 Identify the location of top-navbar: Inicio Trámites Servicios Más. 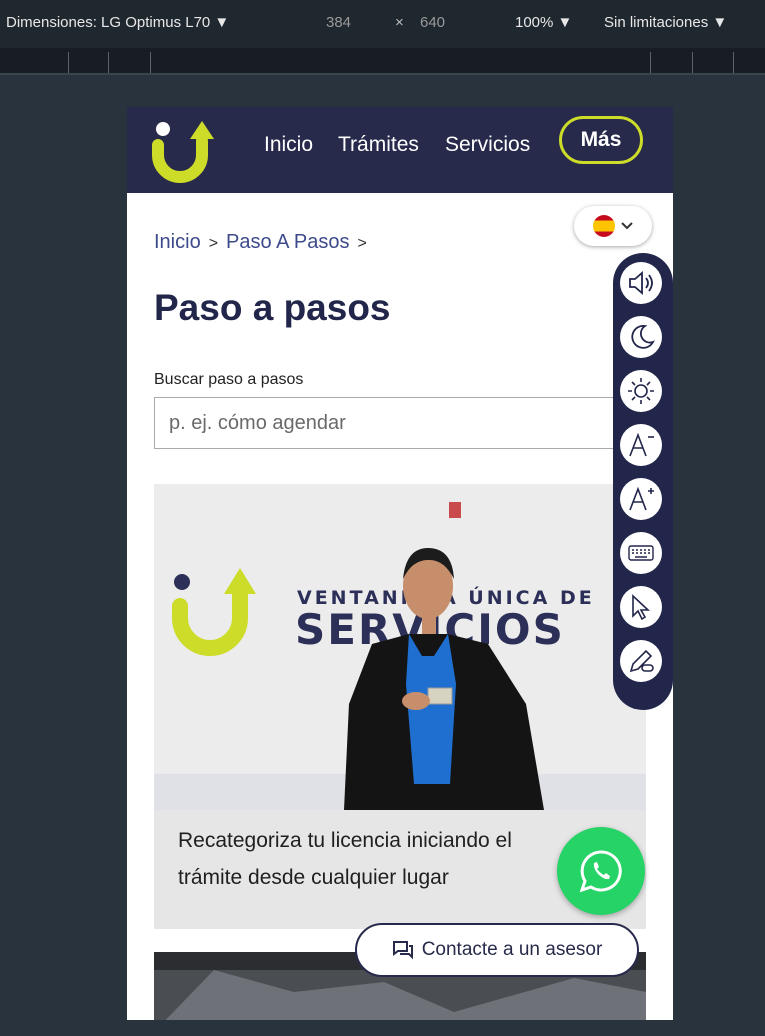
(400, 150).